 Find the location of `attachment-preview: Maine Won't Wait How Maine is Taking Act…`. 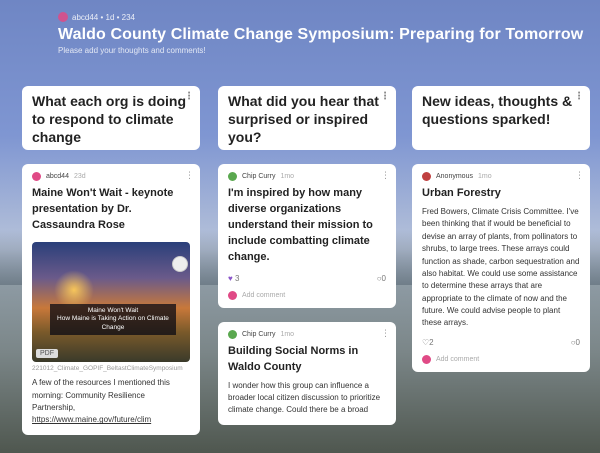

attachment-preview: Maine Won't Wait How Maine is Taking Act… is located at coordinates (111, 301).